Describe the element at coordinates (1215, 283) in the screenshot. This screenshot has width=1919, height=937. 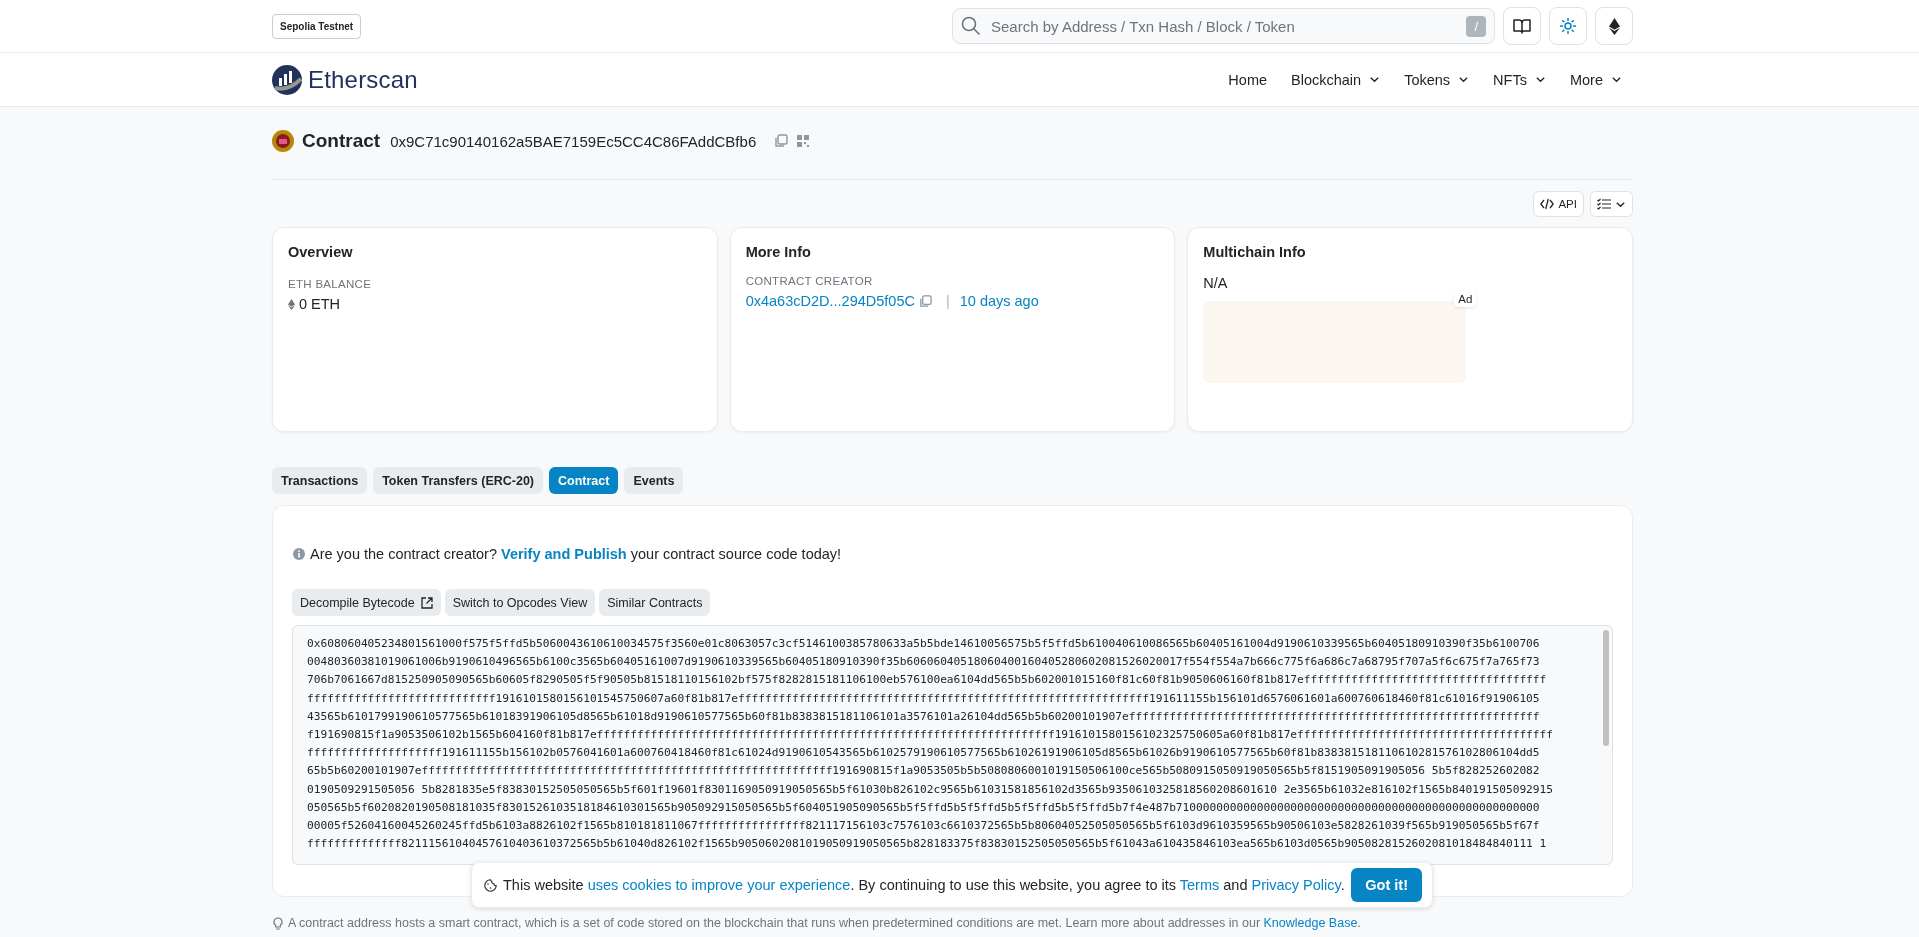
I see `multichain-value: N/A` at that location.